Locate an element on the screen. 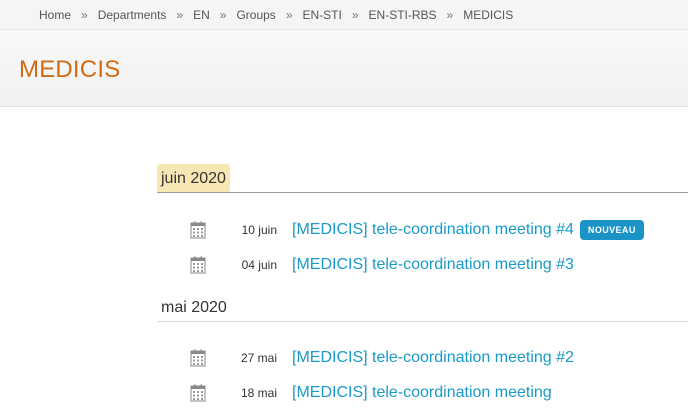  event-link-meeting-1: [MEDICIS] tele-coordination meeting is located at coordinates (422, 393).